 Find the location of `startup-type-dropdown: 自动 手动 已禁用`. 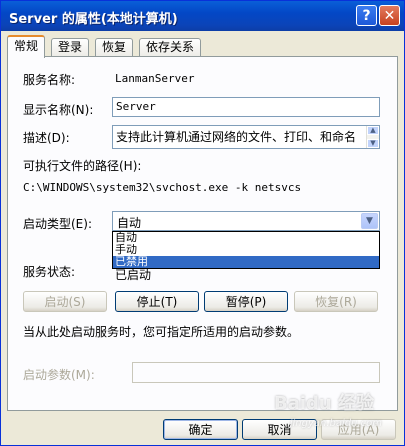

startup-type-dropdown: 自动 手动 已禁用 is located at coordinates (246, 250).